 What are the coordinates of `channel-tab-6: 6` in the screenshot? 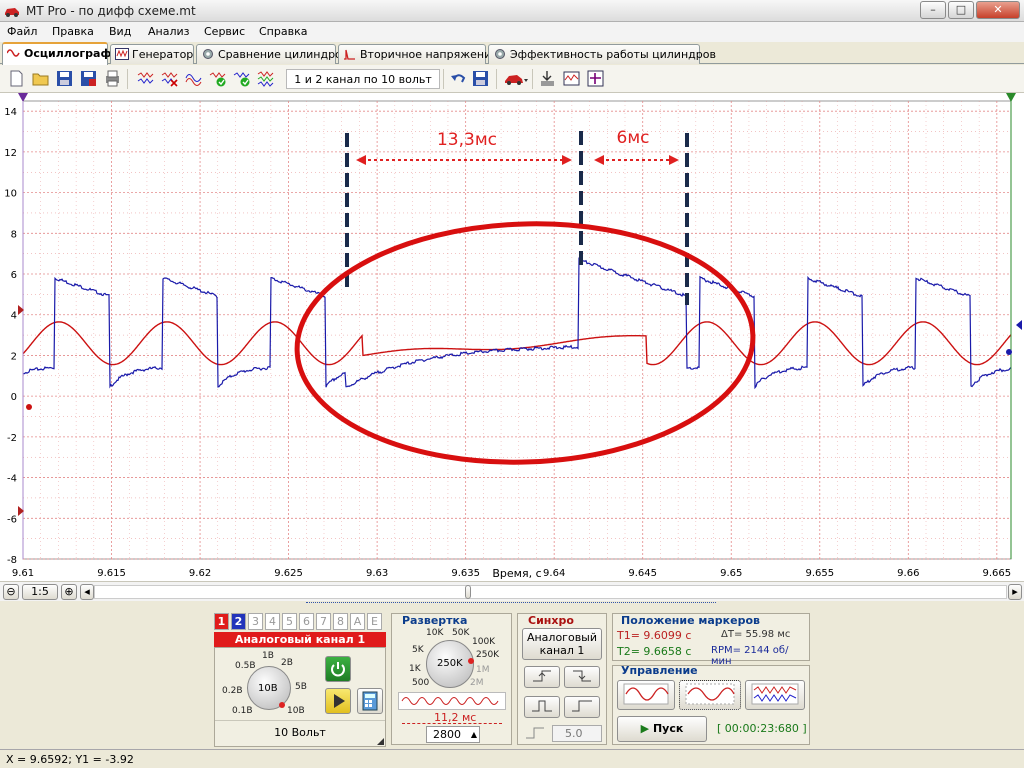 It's located at (306, 621).